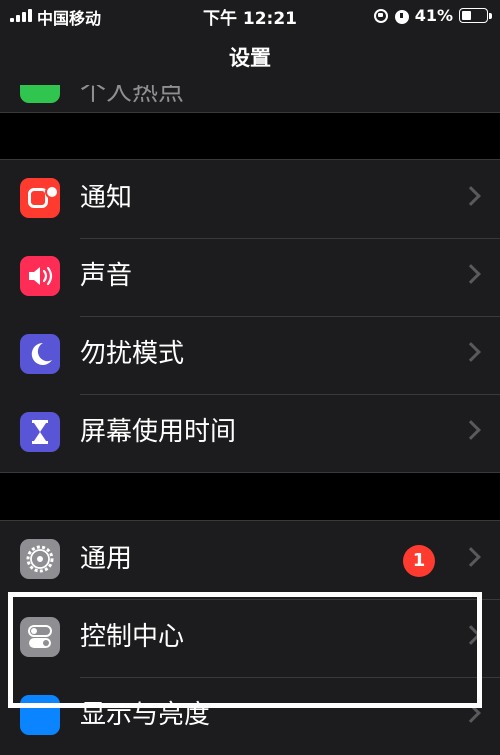 Image resolution: width=500 pixels, height=755 pixels. Describe the element at coordinates (475, 15) in the screenshot. I see `battery-icon` at that location.